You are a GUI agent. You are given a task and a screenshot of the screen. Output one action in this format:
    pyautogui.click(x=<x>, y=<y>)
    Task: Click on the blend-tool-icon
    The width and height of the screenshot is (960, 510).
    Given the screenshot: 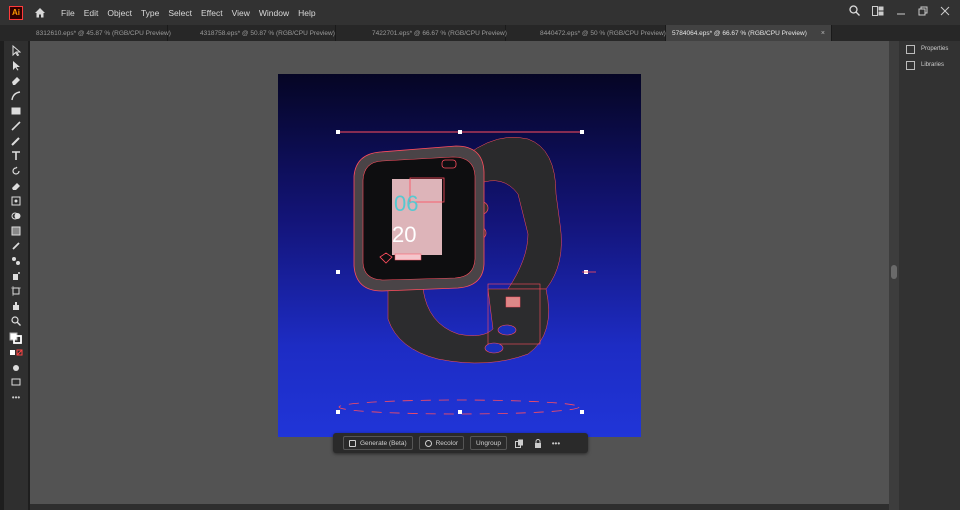 What is the action you would take?
    pyautogui.click(x=16, y=260)
    